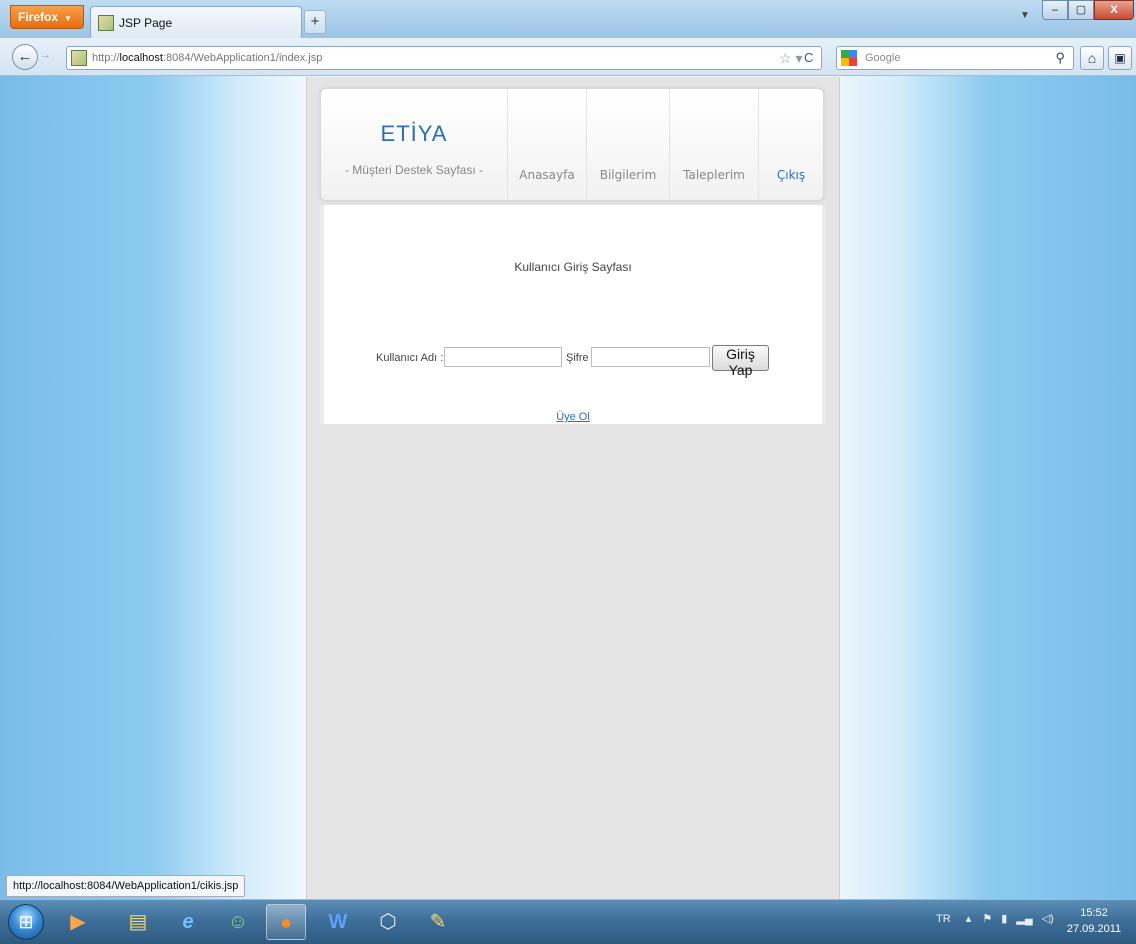  What do you see at coordinates (438, 922) in the screenshot?
I see `paint-icon: ✎` at bounding box center [438, 922].